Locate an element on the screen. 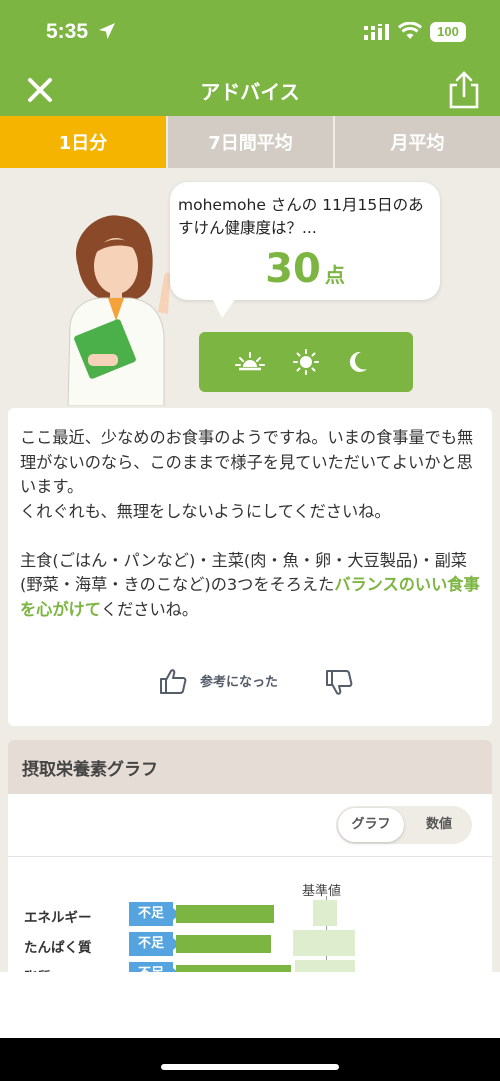 Image resolution: width=500 pixels, height=1081 pixels. nutrient-graph-title: 摂取栄養素グラフ is located at coordinates (90, 770).